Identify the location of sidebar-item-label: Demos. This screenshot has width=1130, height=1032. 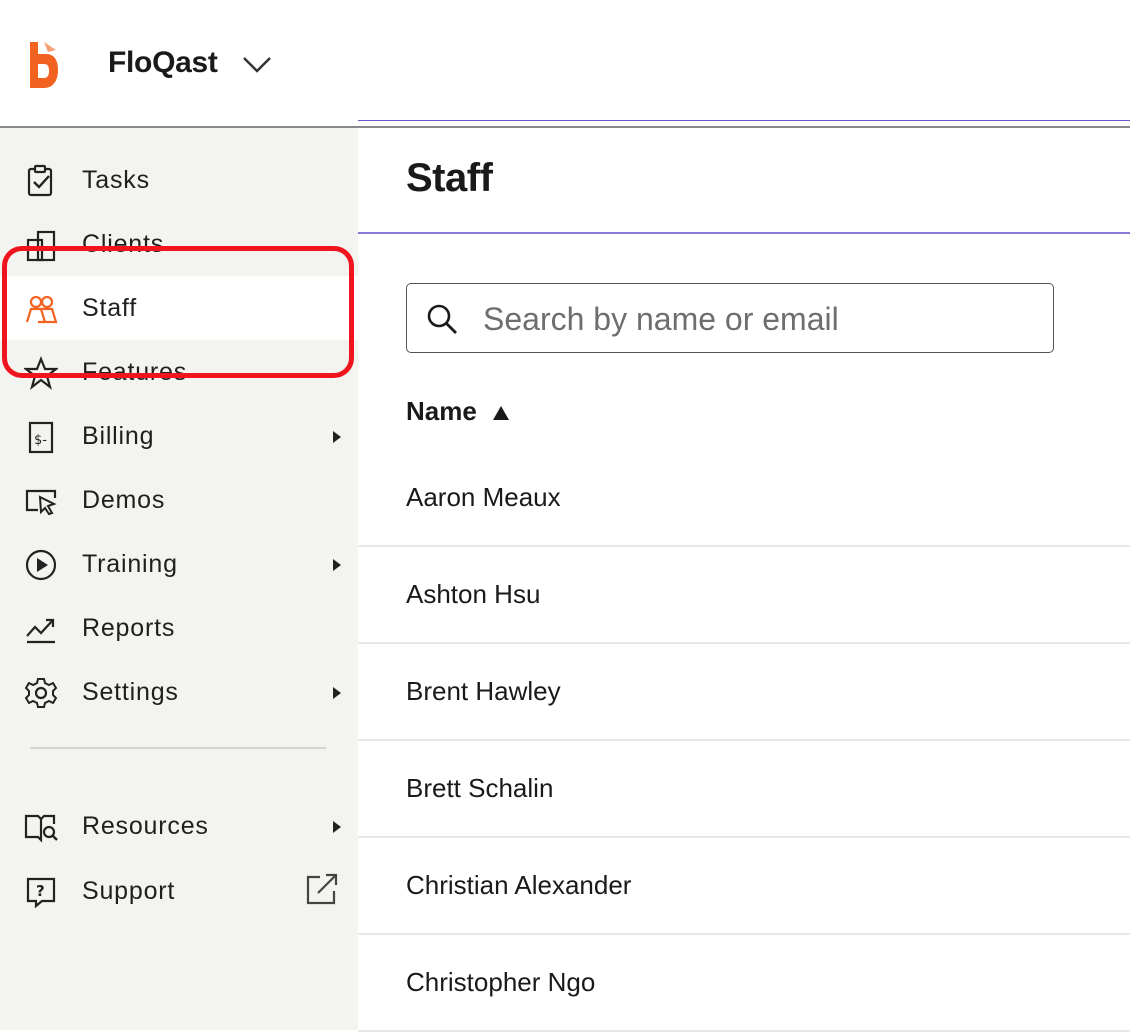
(124, 500).